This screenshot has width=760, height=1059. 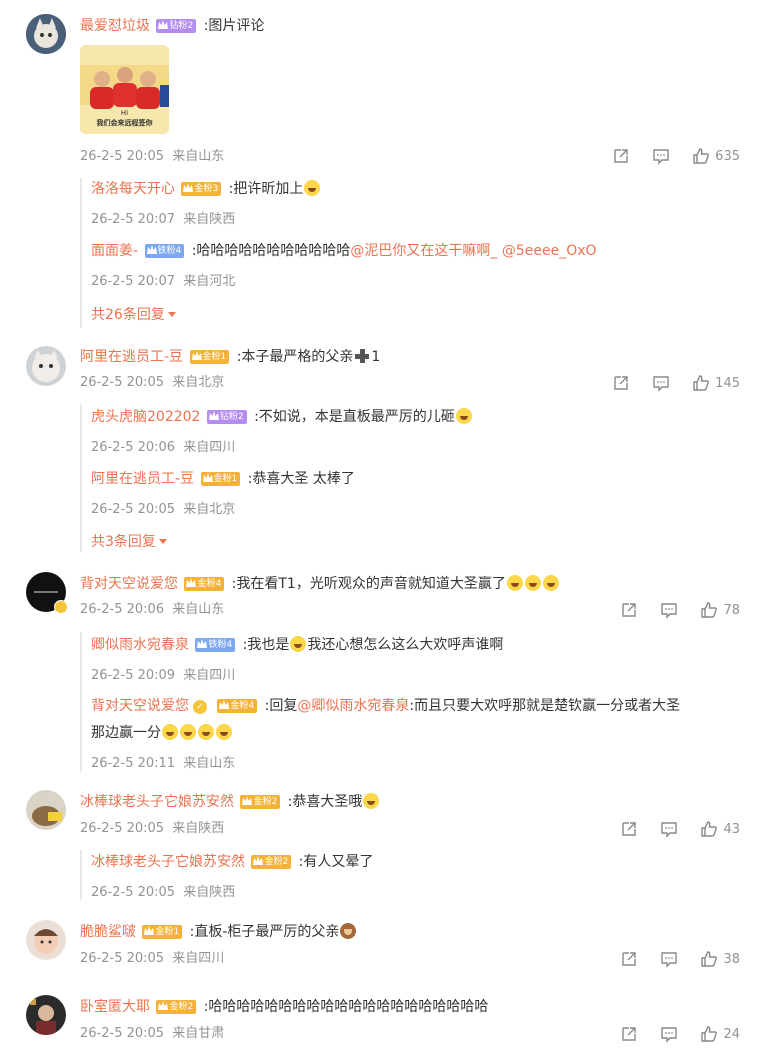 What do you see at coordinates (731, 829) in the screenshot?
I see `like-count: 43` at bounding box center [731, 829].